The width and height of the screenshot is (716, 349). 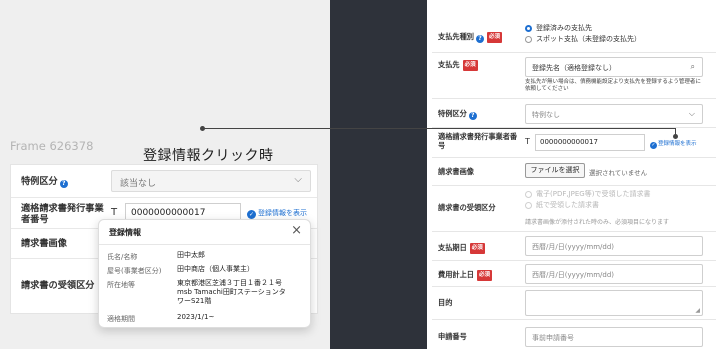 I want to click on receipt-hint: 請求書画像が添付された時のみ、必須項目になります, so click(x=597, y=222).